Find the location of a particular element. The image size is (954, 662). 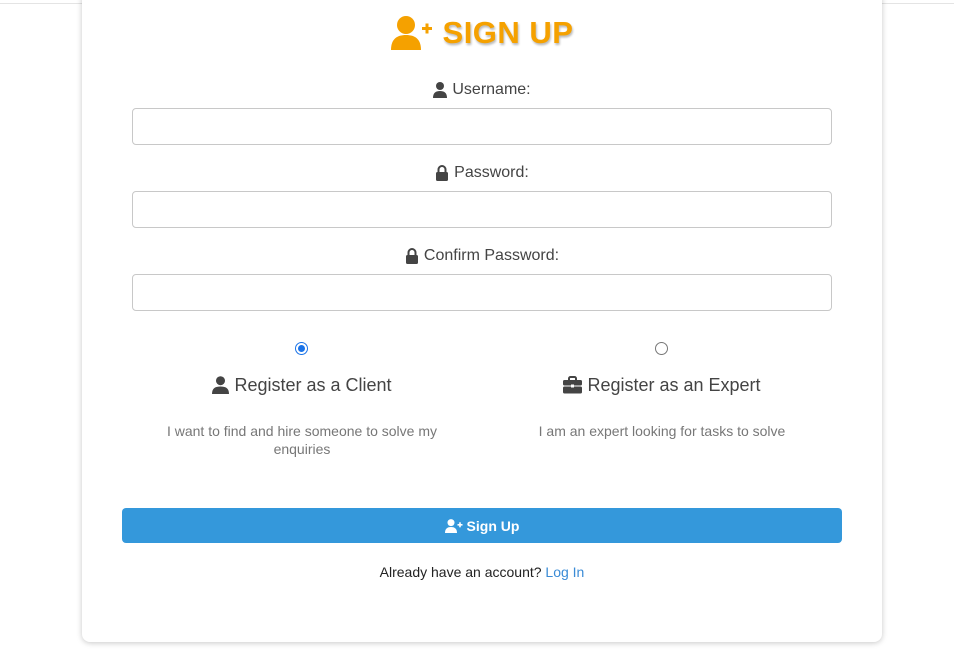

username-label: Username: is located at coordinates (482, 90).